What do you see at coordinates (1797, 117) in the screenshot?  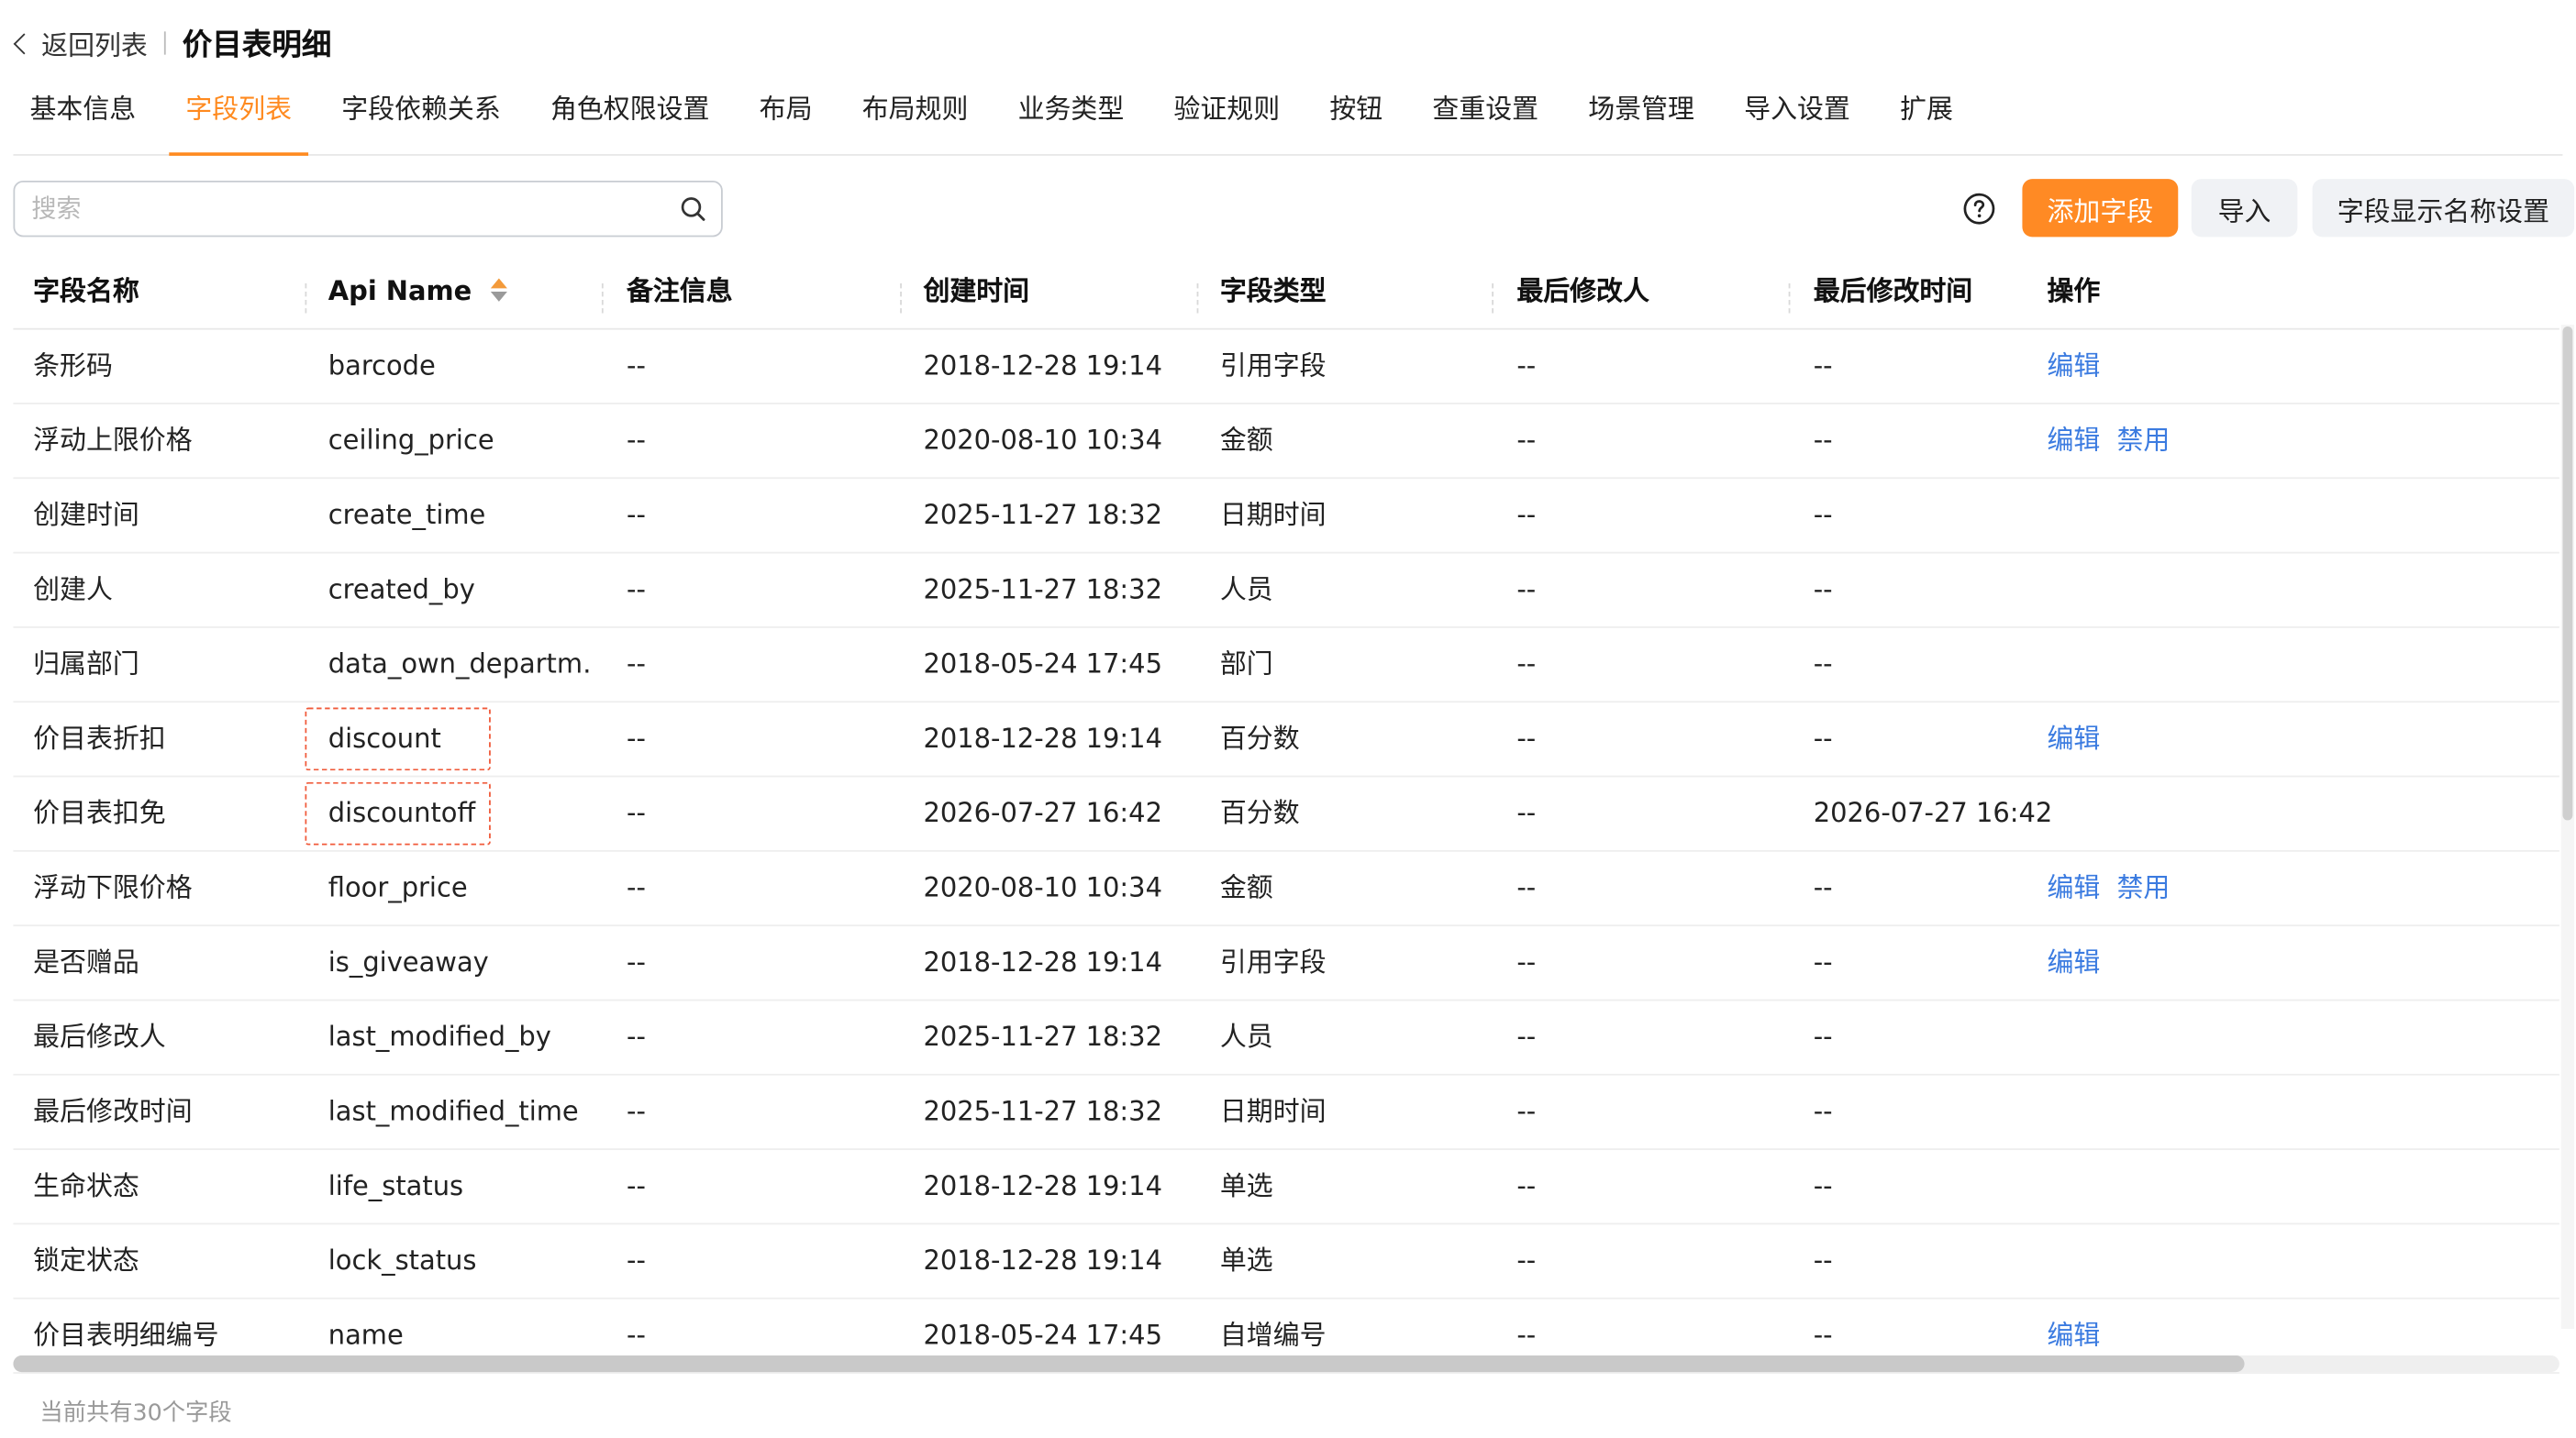 I see `tab-11: 导入设置` at bounding box center [1797, 117].